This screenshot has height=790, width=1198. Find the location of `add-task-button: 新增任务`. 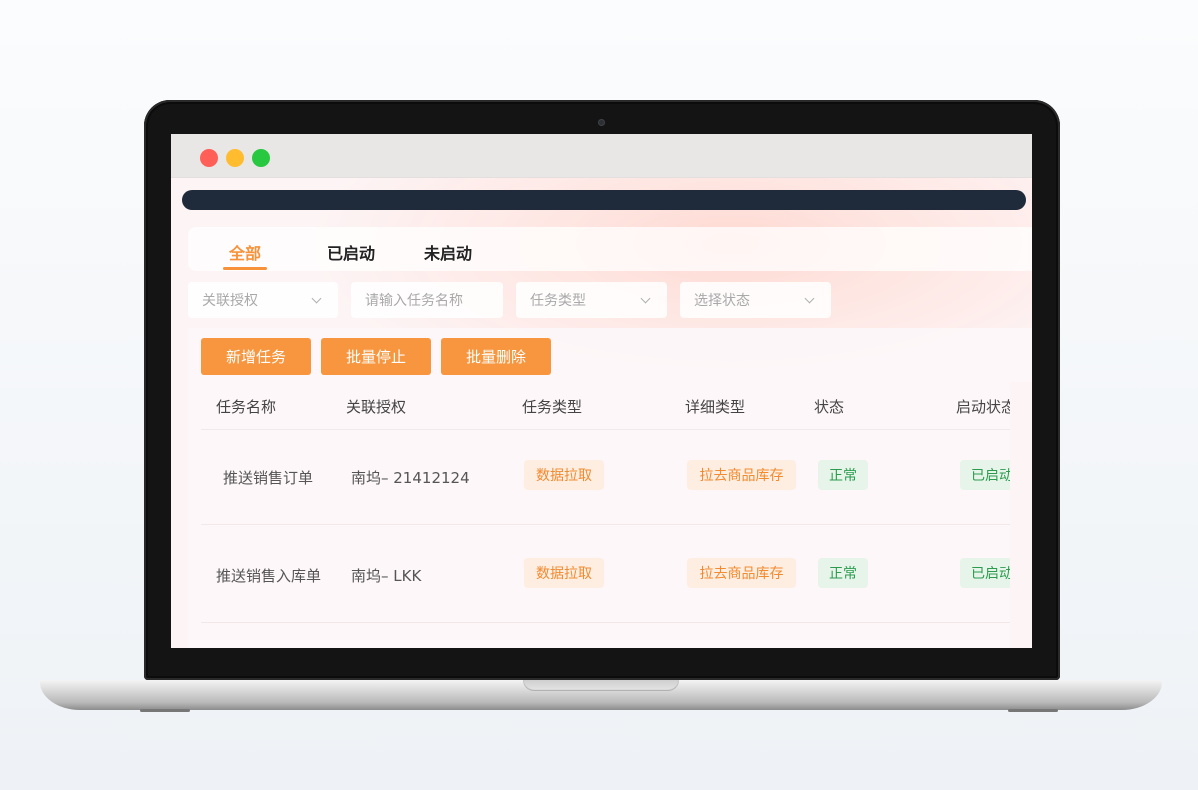

add-task-button: 新增任务 is located at coordinates (256, 356).